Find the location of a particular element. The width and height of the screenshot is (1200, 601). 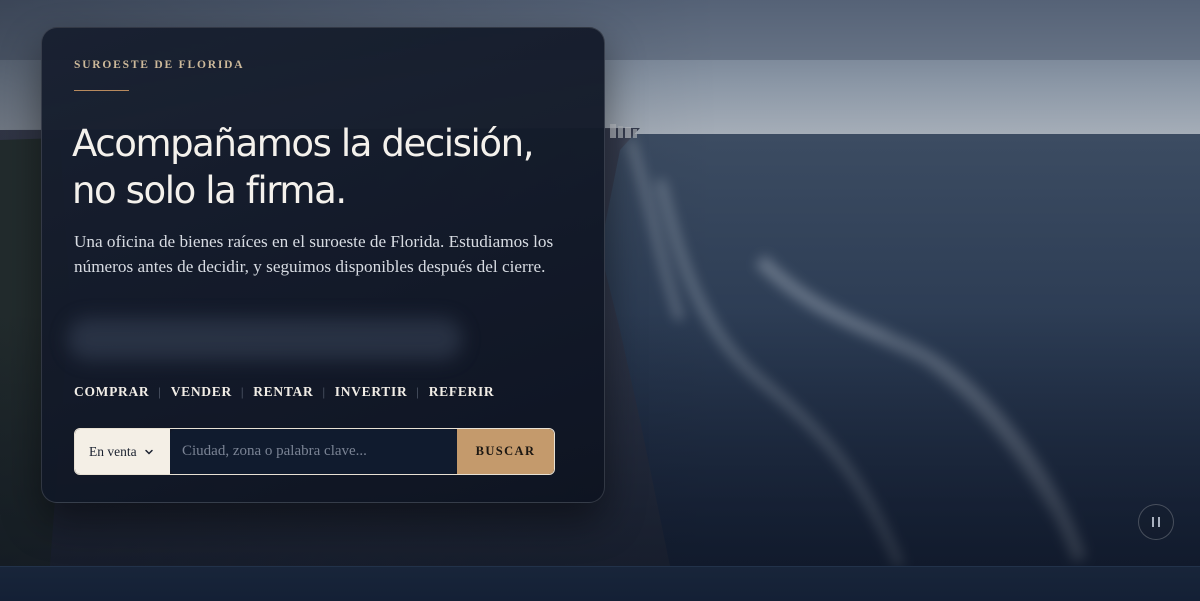

listing-type-select: En venta is located at coordinates (122, 451).